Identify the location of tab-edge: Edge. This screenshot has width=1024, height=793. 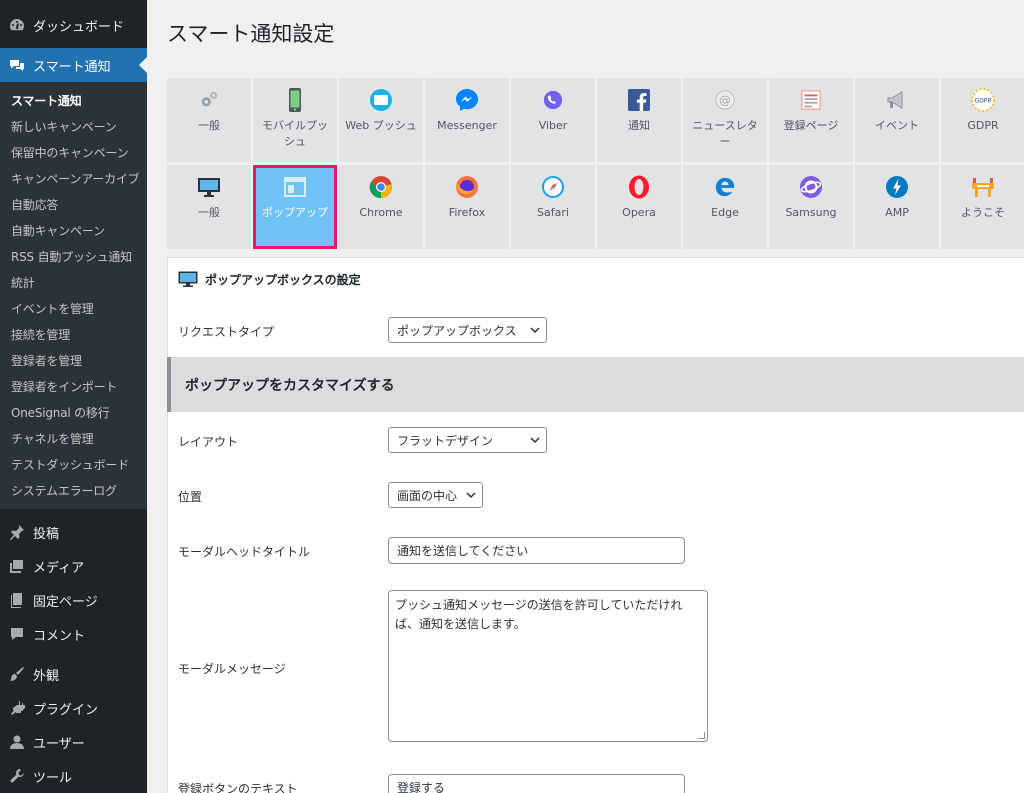
(725, 207).